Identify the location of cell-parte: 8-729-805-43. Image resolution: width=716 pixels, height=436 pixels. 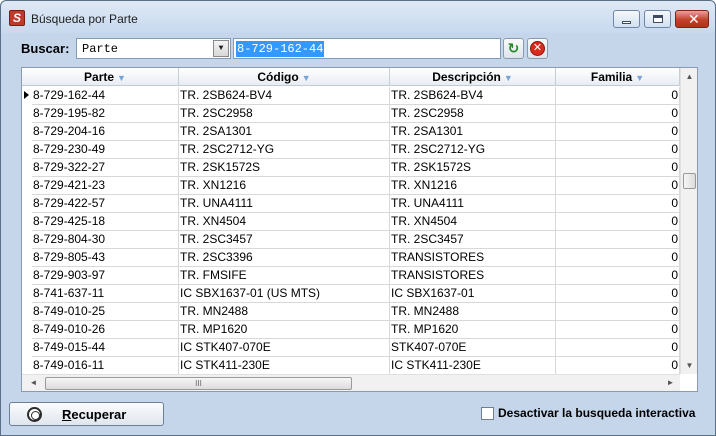
(105, 258).